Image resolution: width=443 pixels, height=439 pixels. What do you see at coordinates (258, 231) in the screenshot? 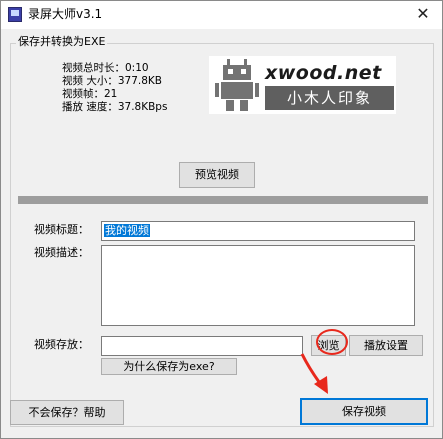
I see `title-input: 我的视频` at bounding box center [258, 231].